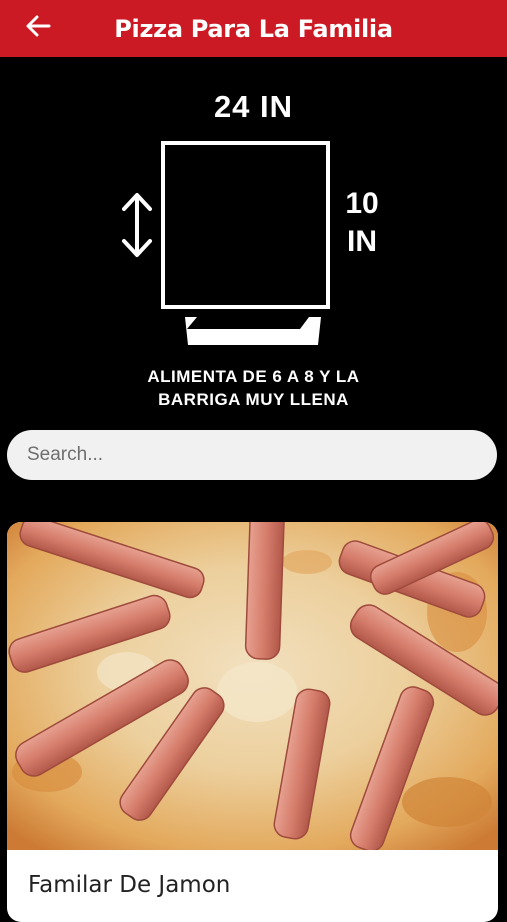 This screenshot has width=507, height=922. What do you see at coordinates (362, 222) in the screenshot?
I see `height-label: 10 IN` at bounding box center [362, 222].